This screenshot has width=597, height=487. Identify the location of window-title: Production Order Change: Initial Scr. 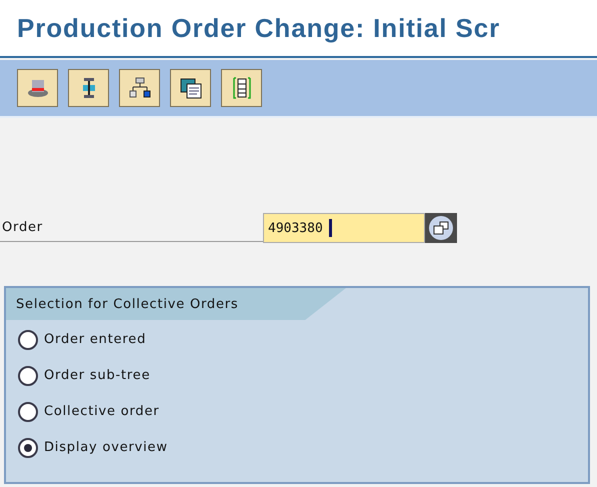
(258, 28).